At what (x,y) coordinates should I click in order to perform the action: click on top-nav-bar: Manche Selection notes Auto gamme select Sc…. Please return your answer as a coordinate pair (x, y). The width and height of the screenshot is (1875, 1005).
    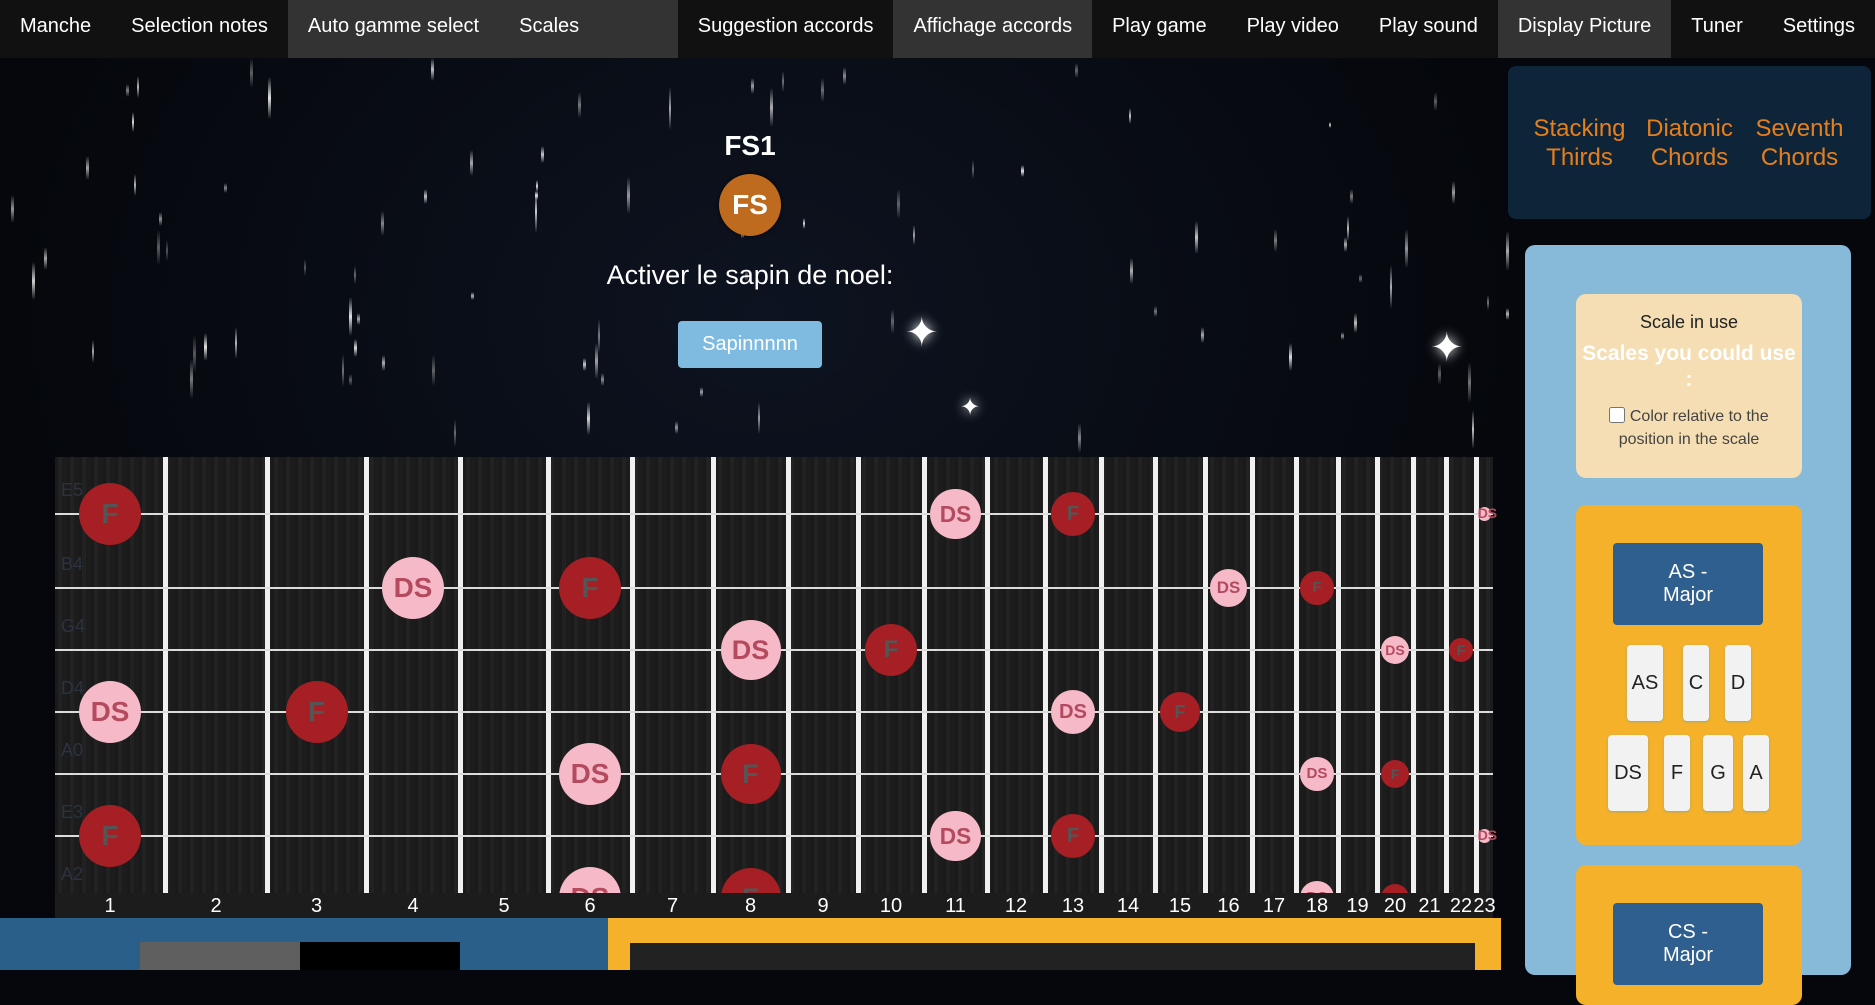
    Looking at the image, I should click on (937, 29).